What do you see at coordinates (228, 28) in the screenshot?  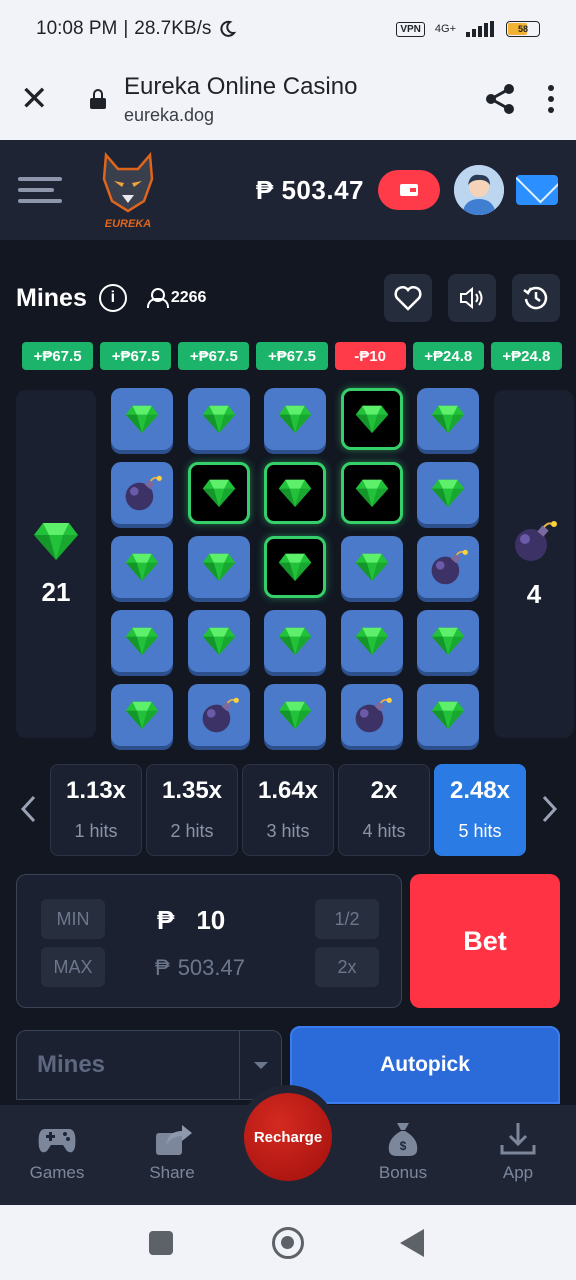 I see `moon-icon` at bounding box center [228, 28].